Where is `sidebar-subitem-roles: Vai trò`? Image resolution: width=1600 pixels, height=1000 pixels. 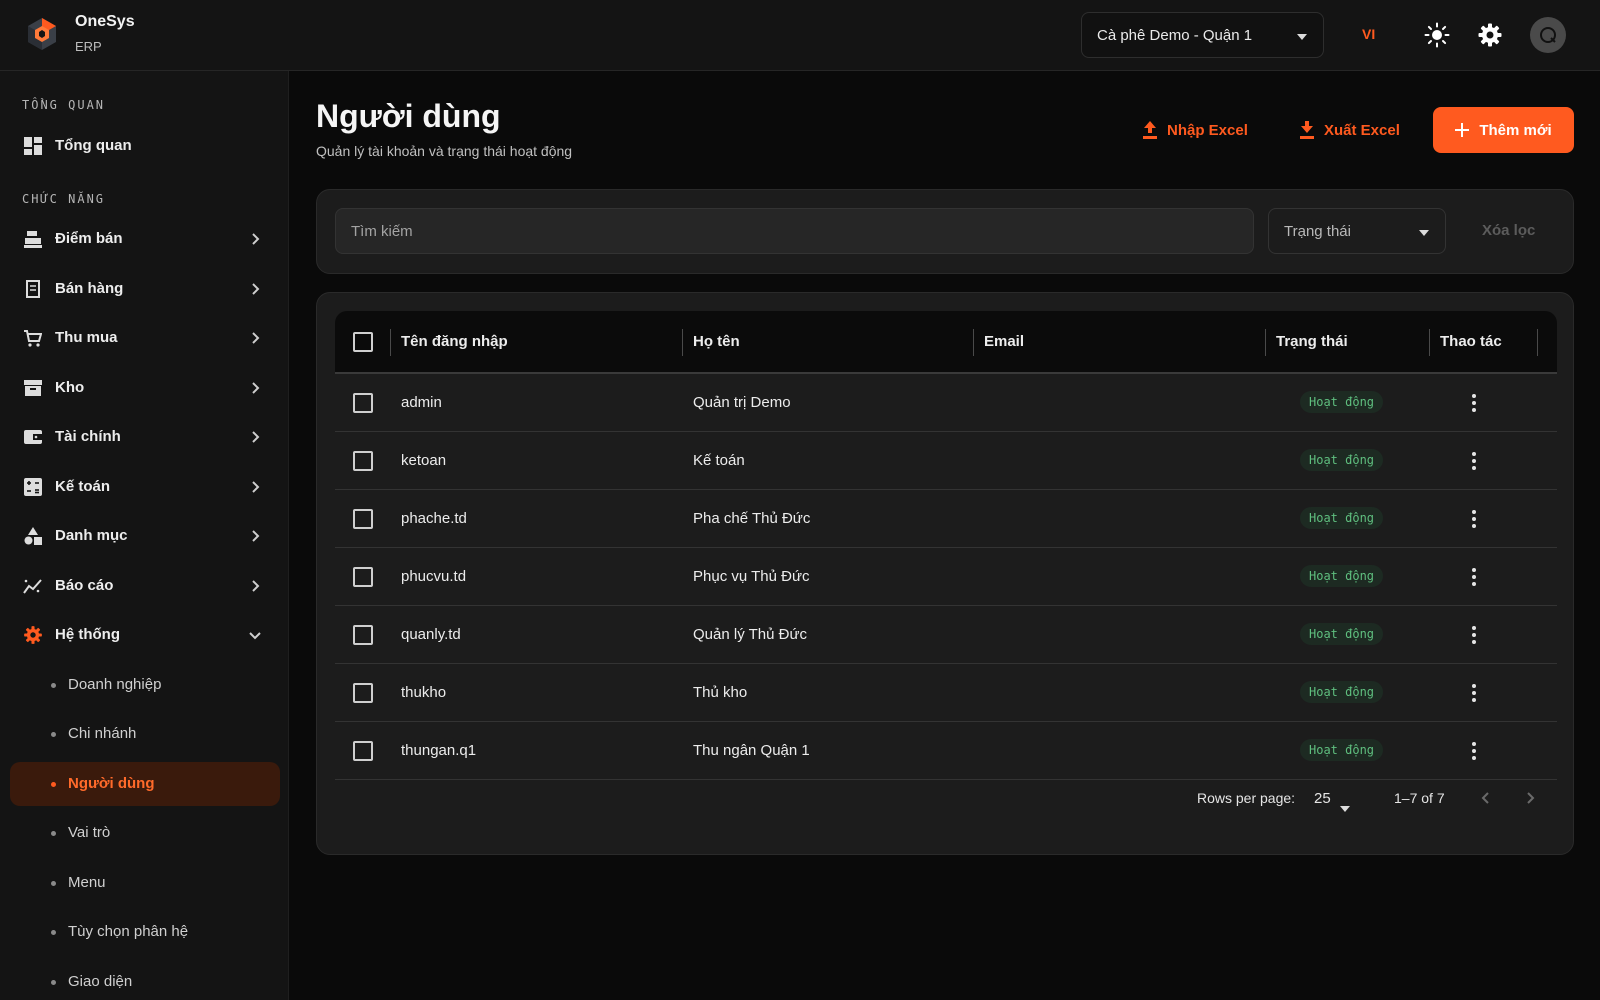
sidebar-subitem-roles: Vai trò is located at coordinates (145, 833).